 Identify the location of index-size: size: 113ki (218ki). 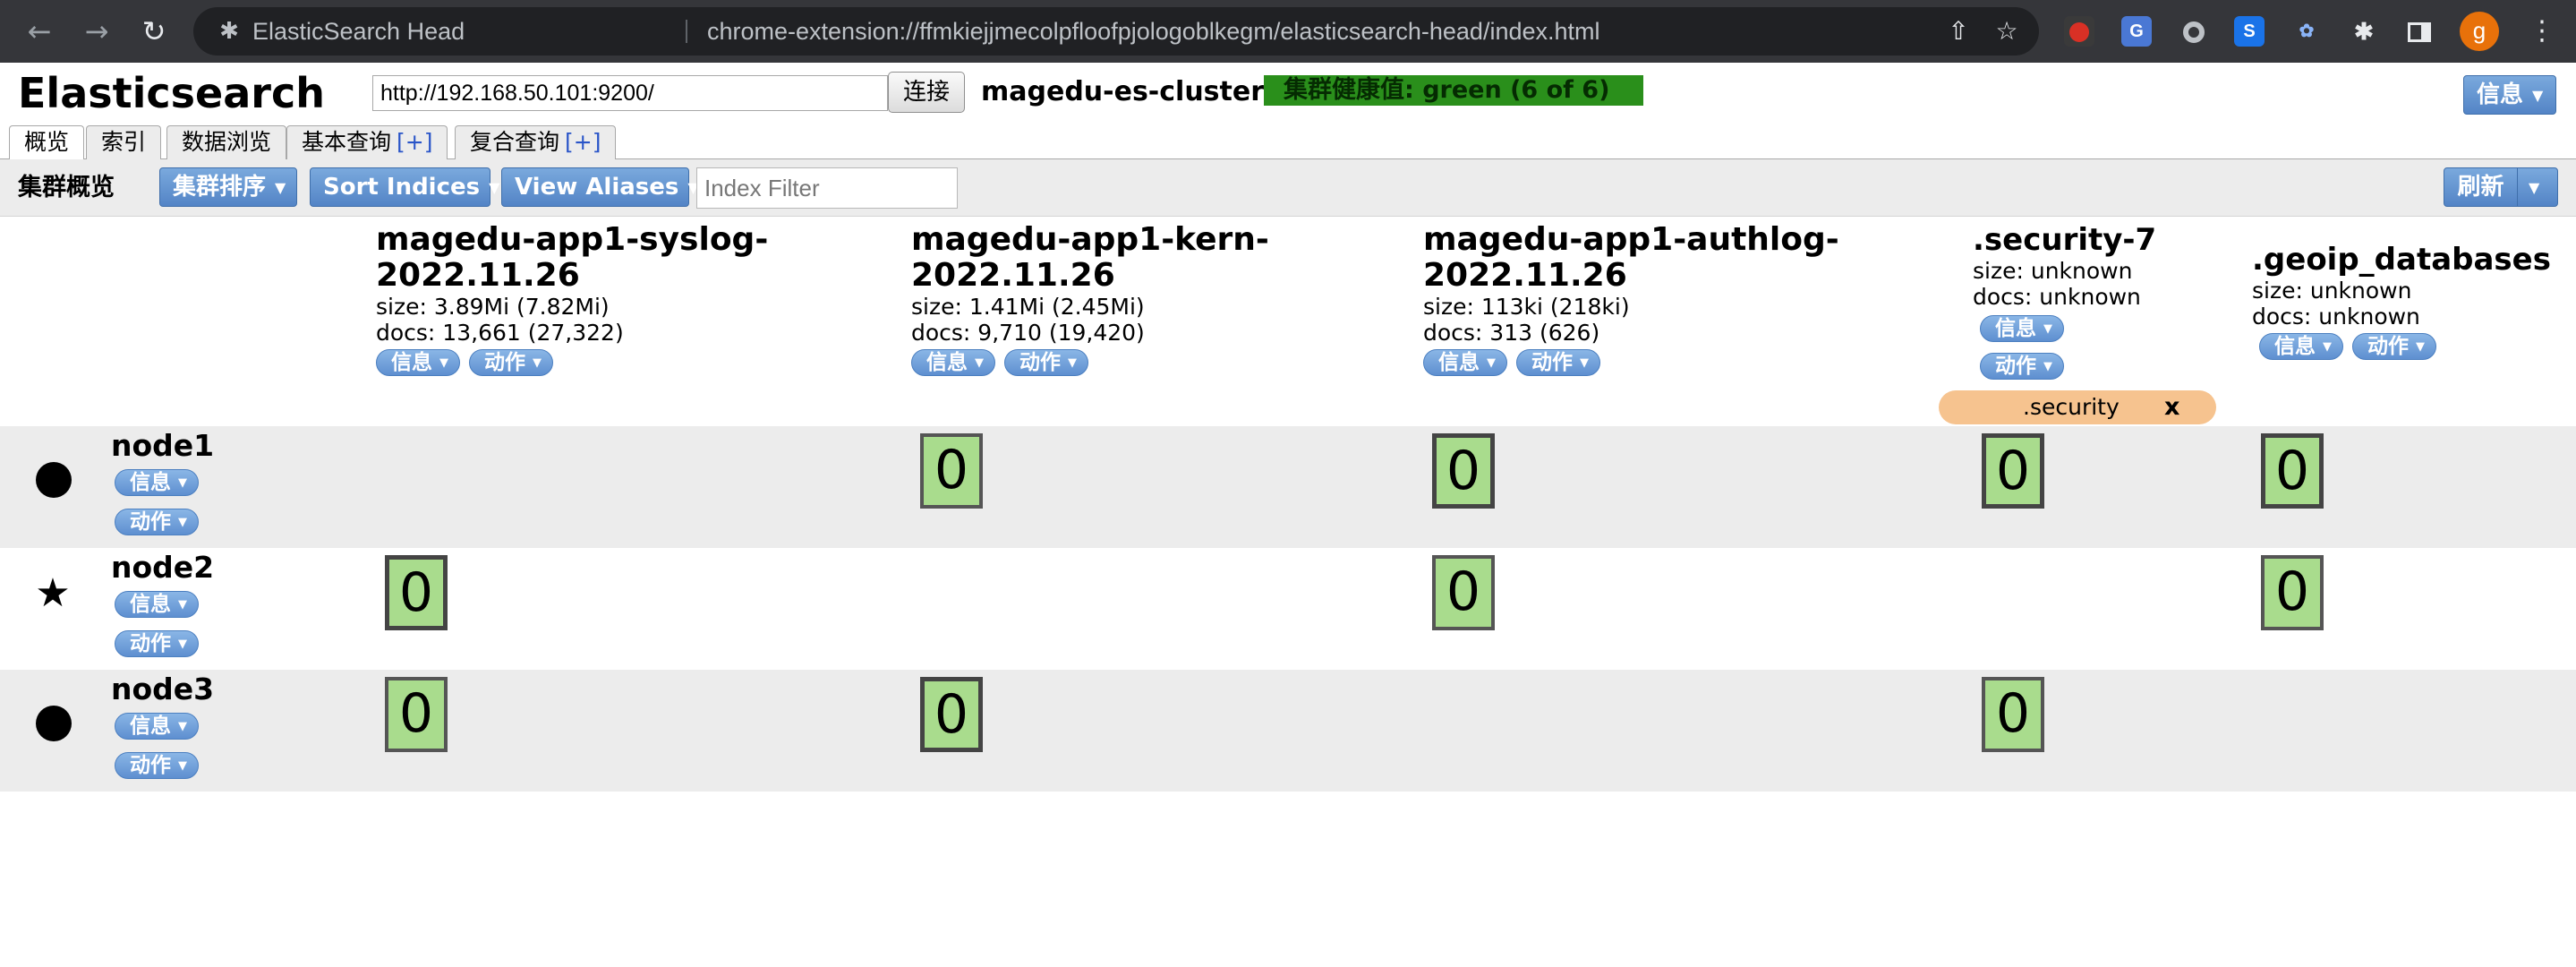
(1526, 307).